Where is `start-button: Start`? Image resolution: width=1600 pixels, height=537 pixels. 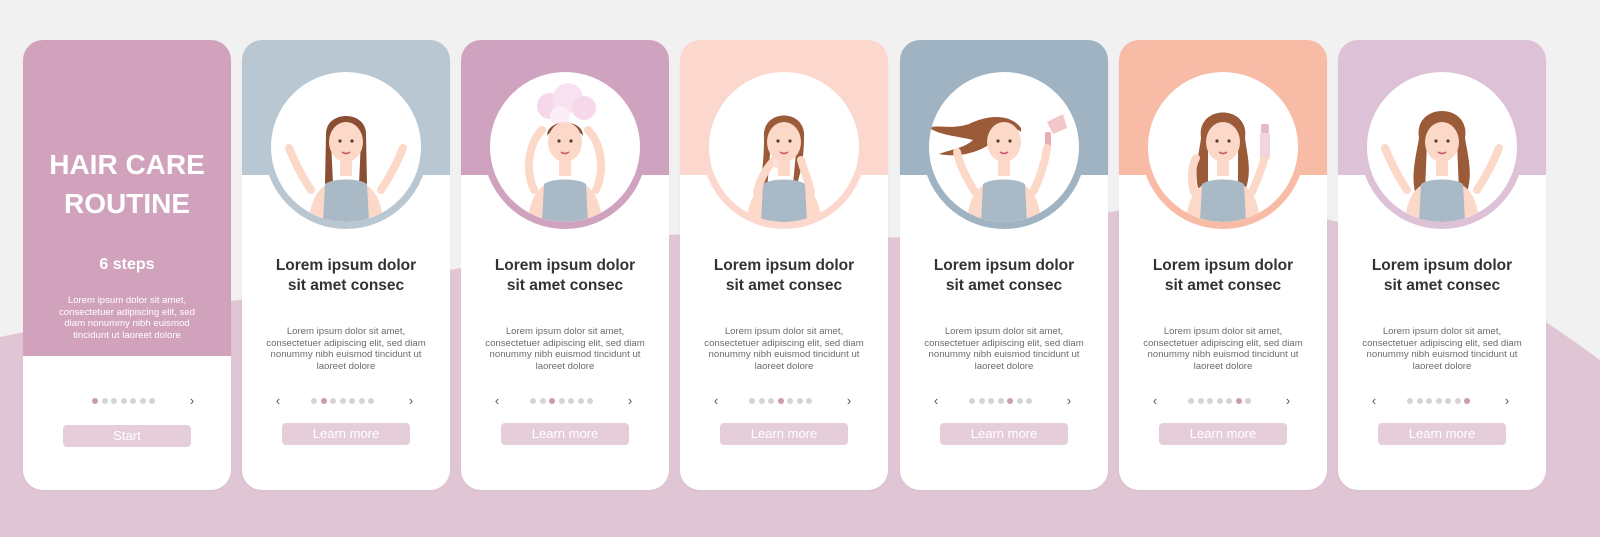 start-button: Start is located at coordinates (127, 436).